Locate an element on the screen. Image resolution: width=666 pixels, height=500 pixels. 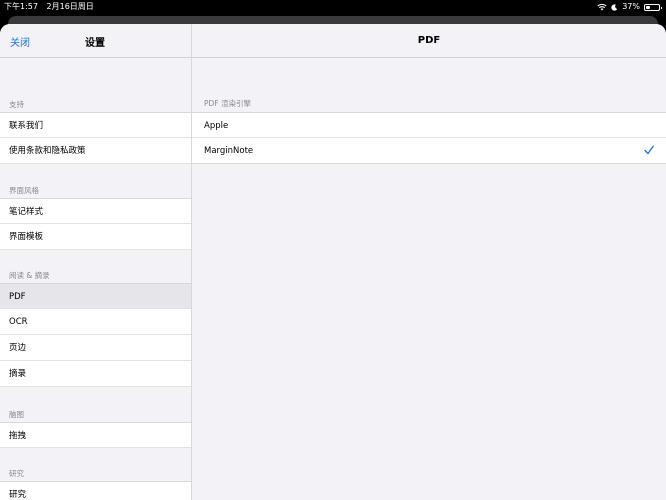
moon-icon is located at coordinates (614, 7).